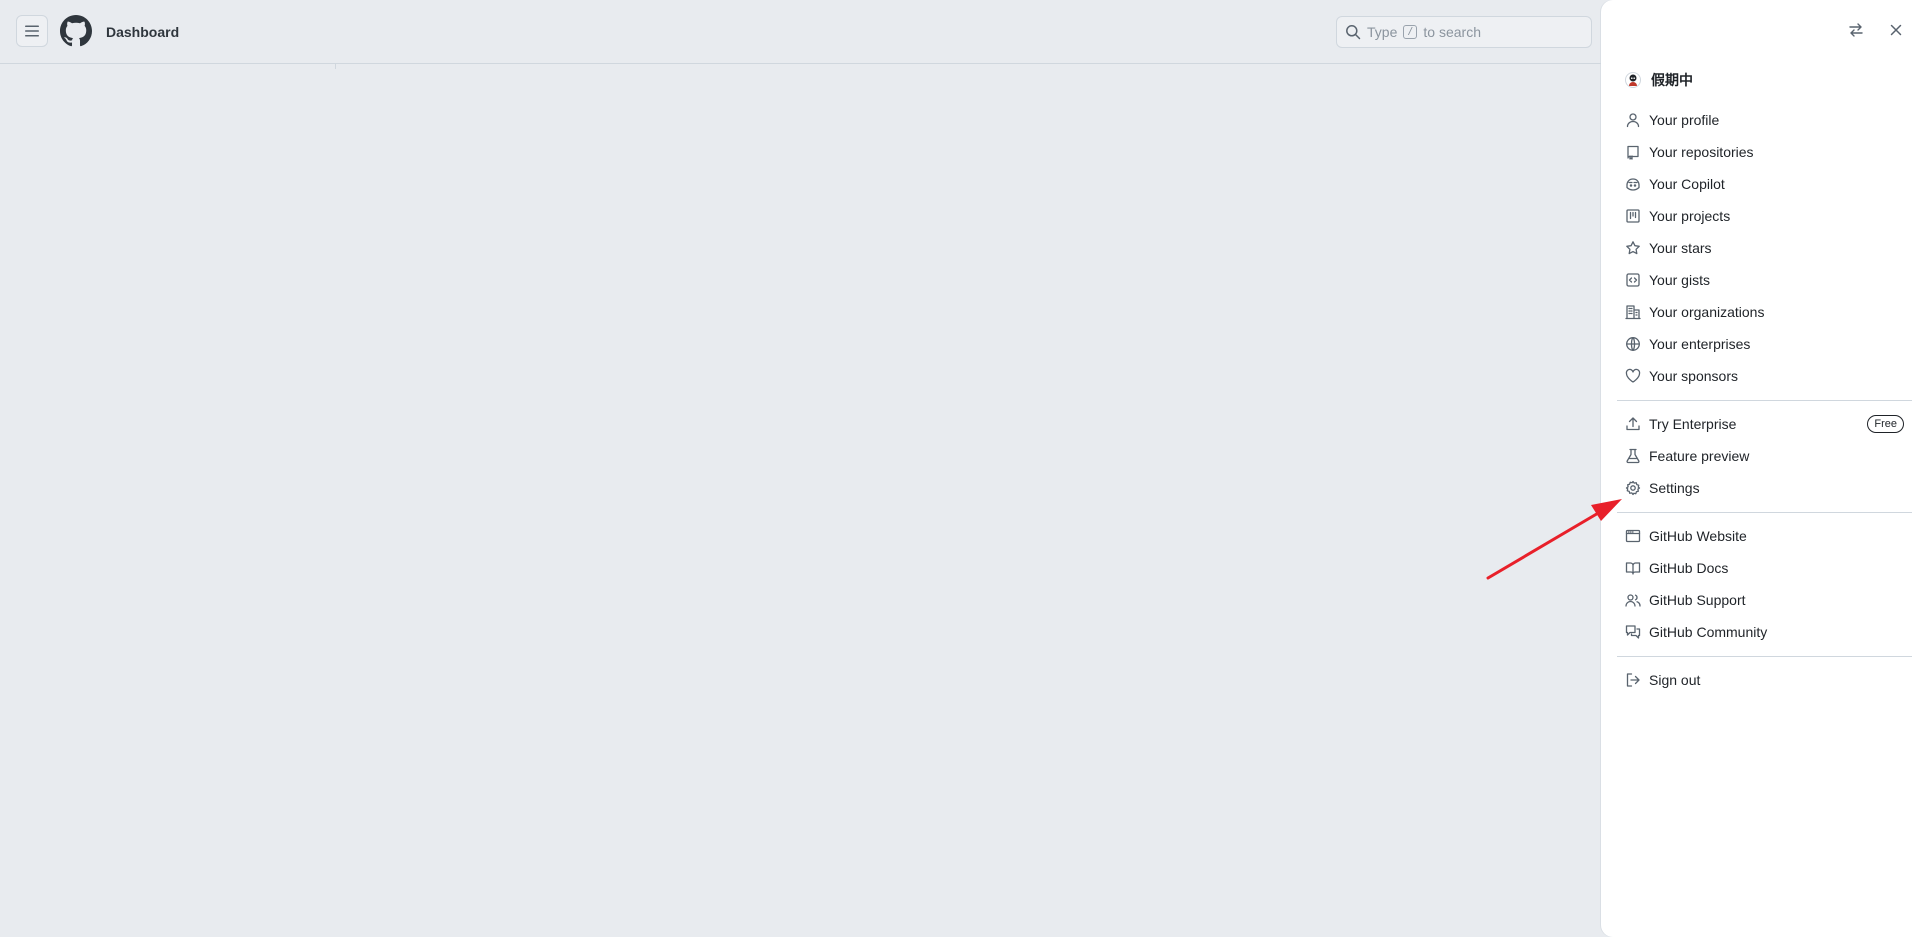 This screenshot has height=937, width=1920. Describe the element at coordinates (1353, 32) in the screenshot. I see `search-icon` at that location.